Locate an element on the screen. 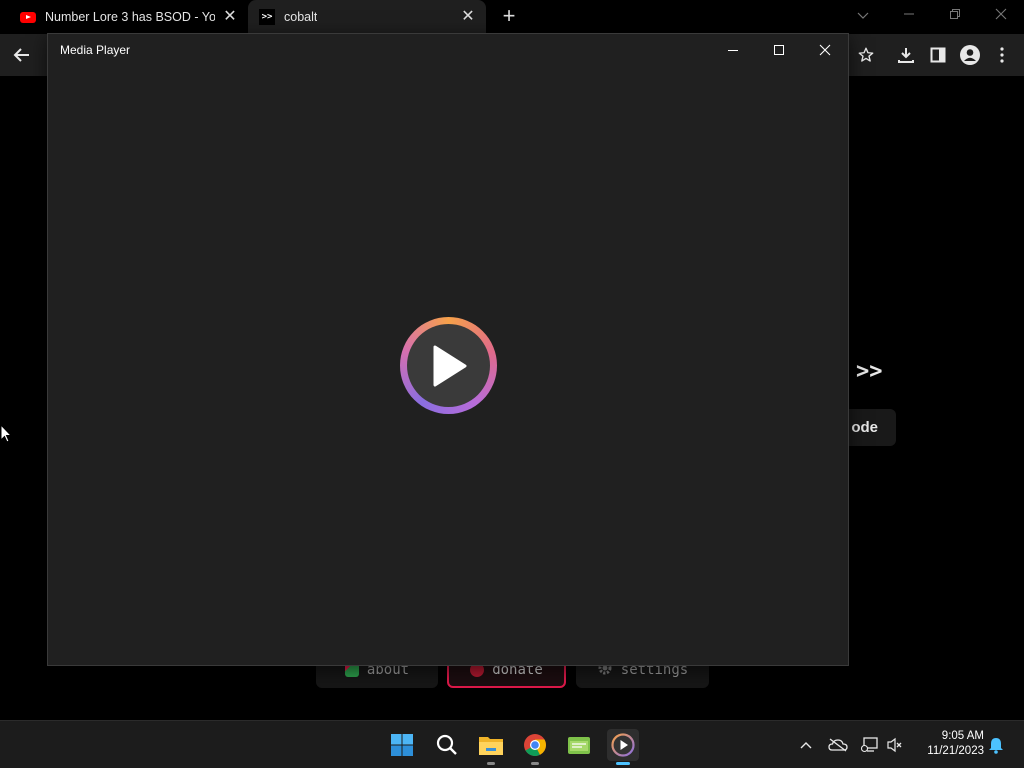 This screenshot has width=1024, height=768. taskbar: 9:05 AM 11/21/2023 is located at coordinates (512, 744).